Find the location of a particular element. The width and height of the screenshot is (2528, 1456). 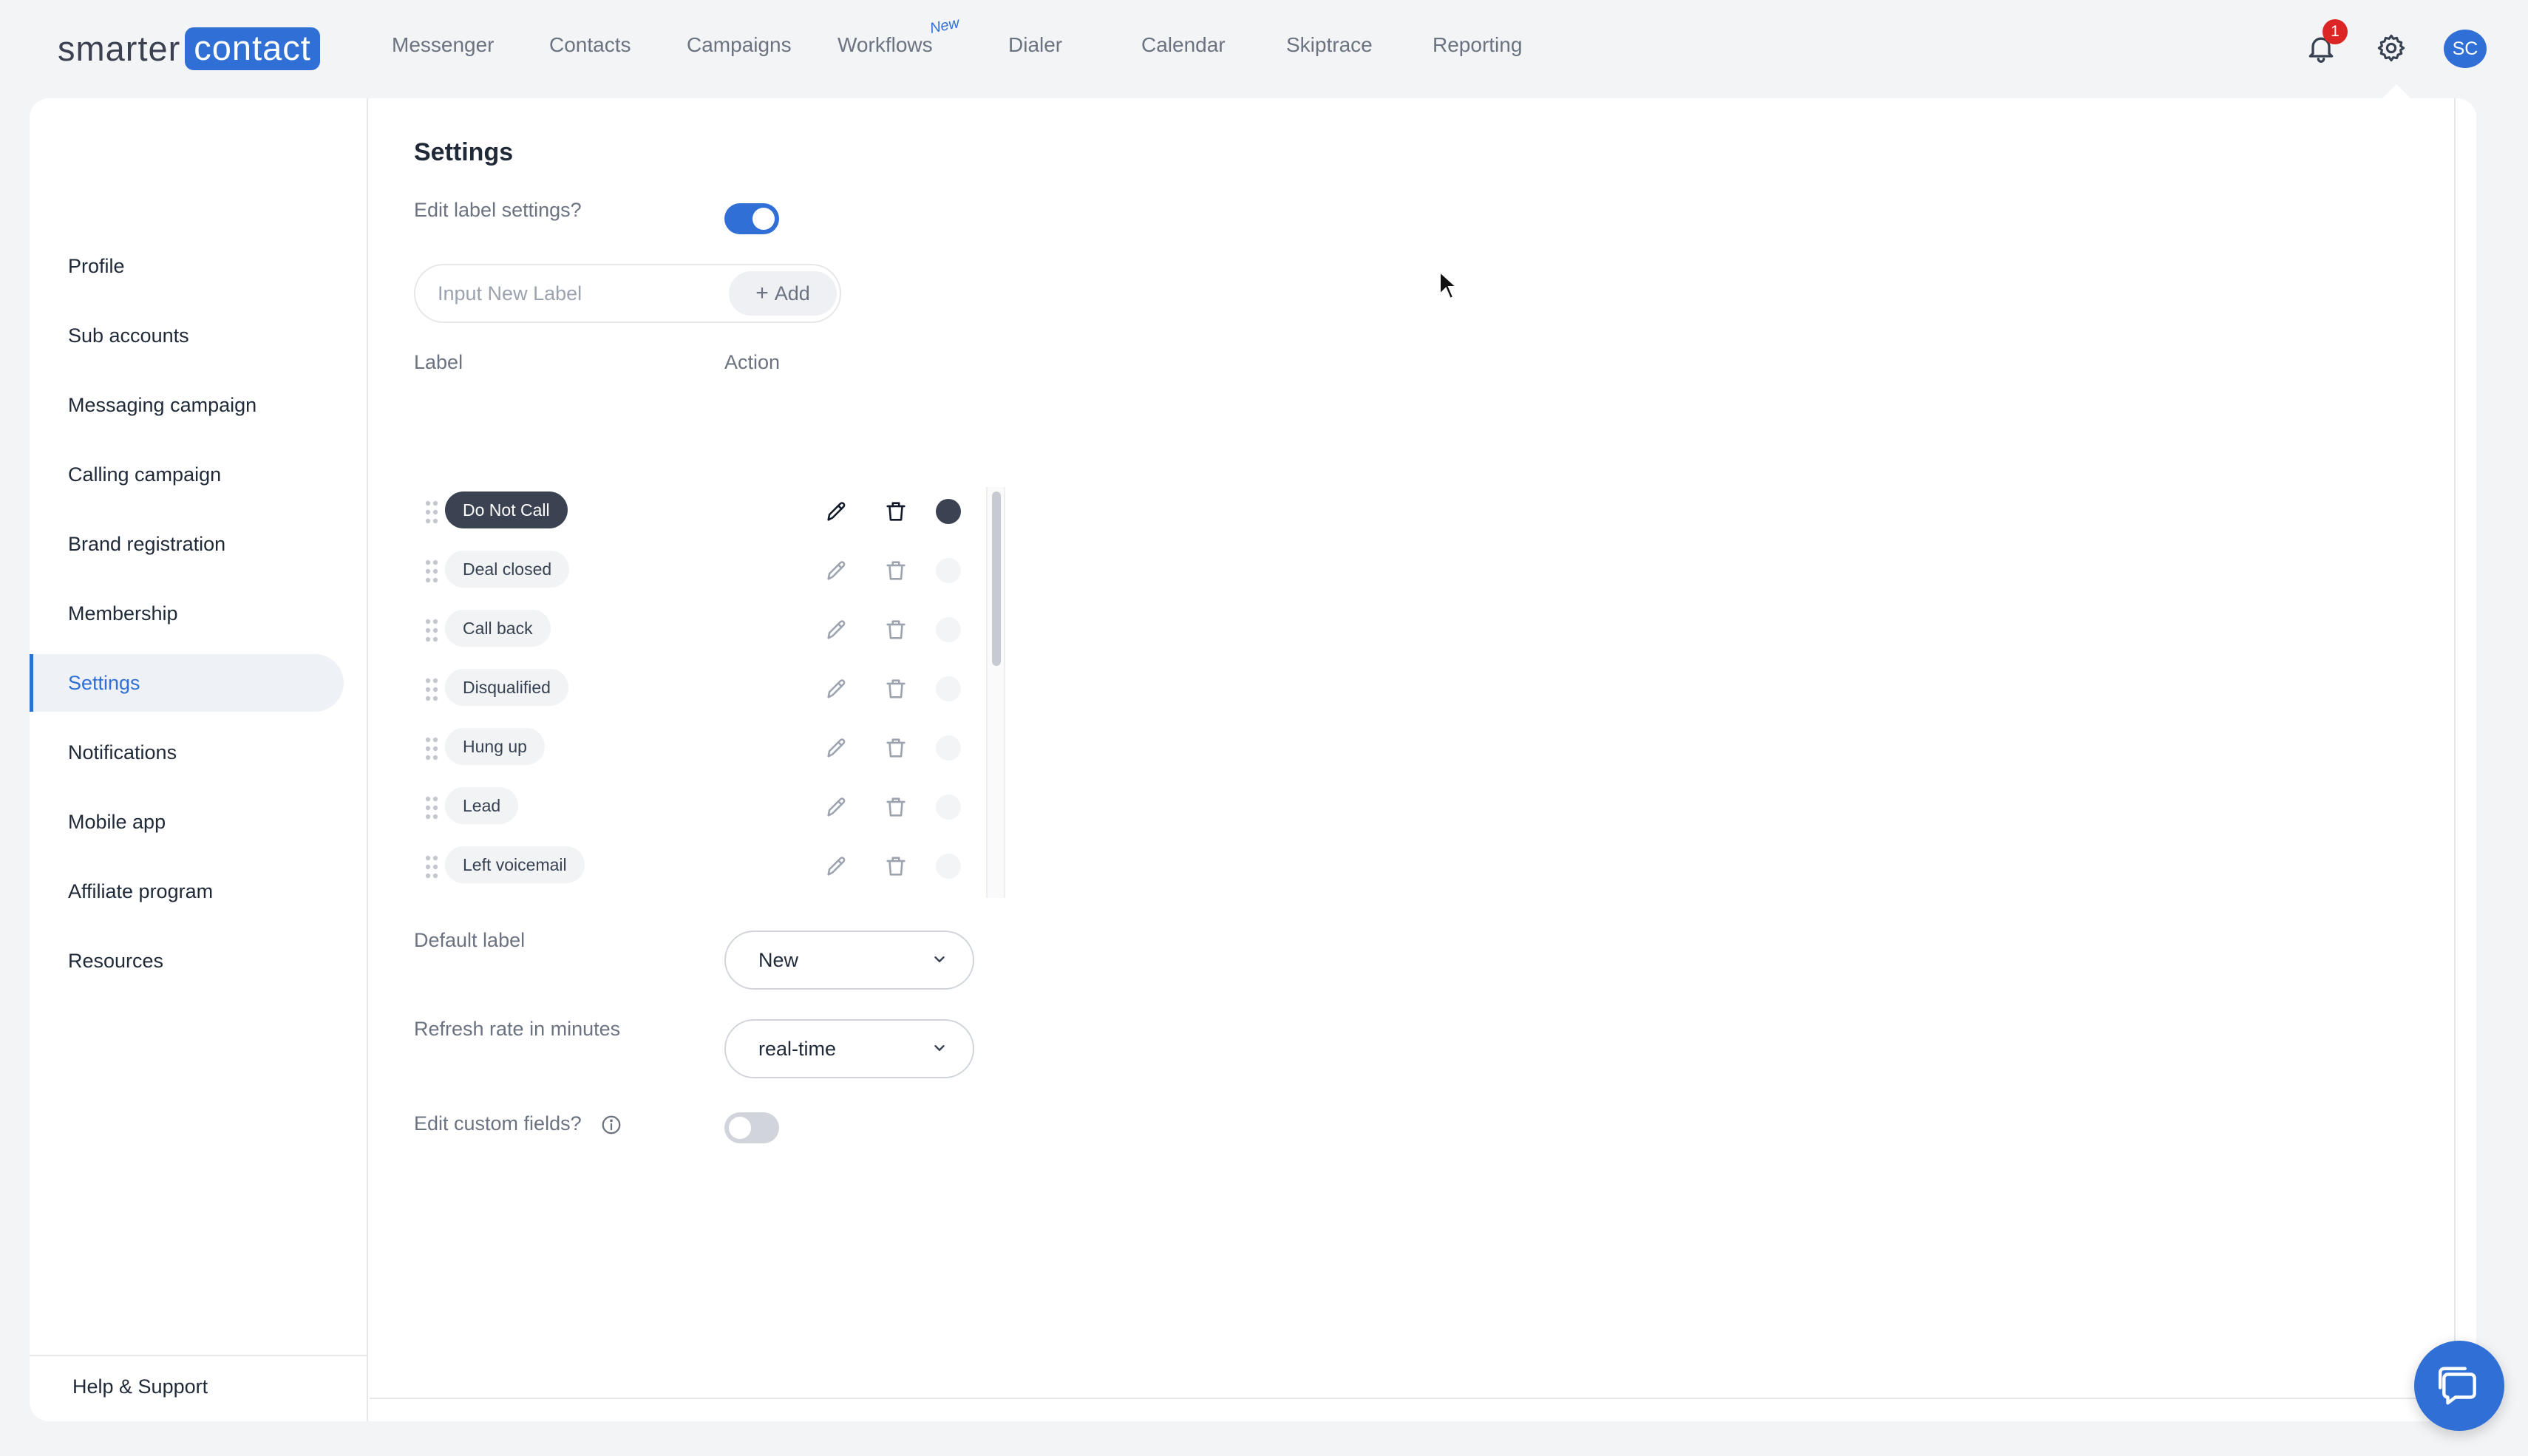

right-panel-edge is located at coordinates (2465, 759).